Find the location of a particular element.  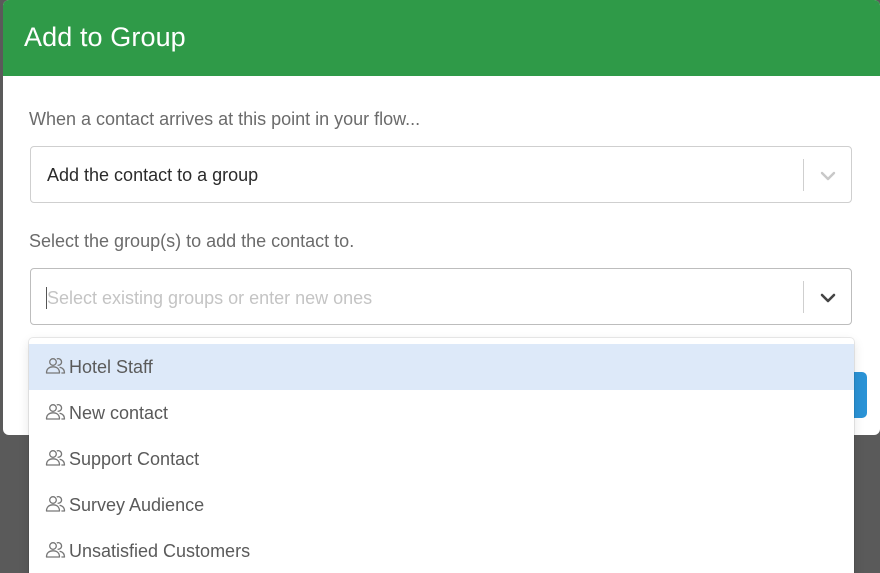

menu-option-label: Support Contact is located at coordinates (134, 459).